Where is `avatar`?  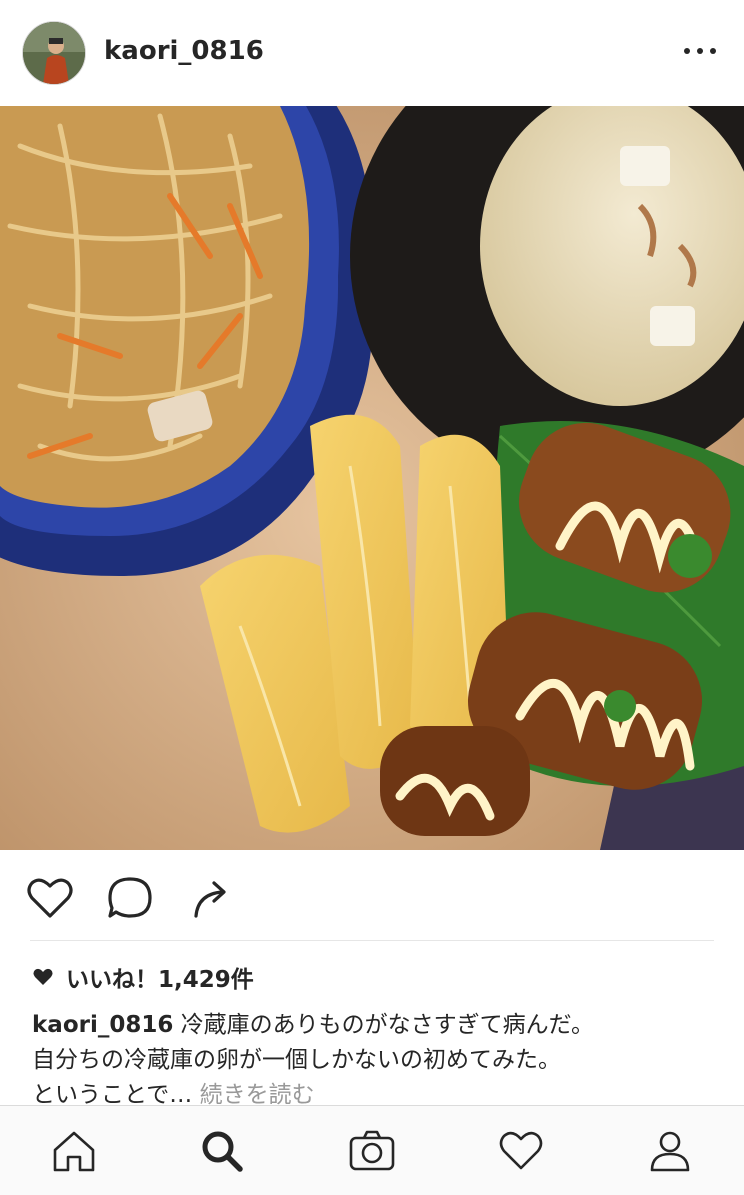
avatar is located at coordinates (54, 53).